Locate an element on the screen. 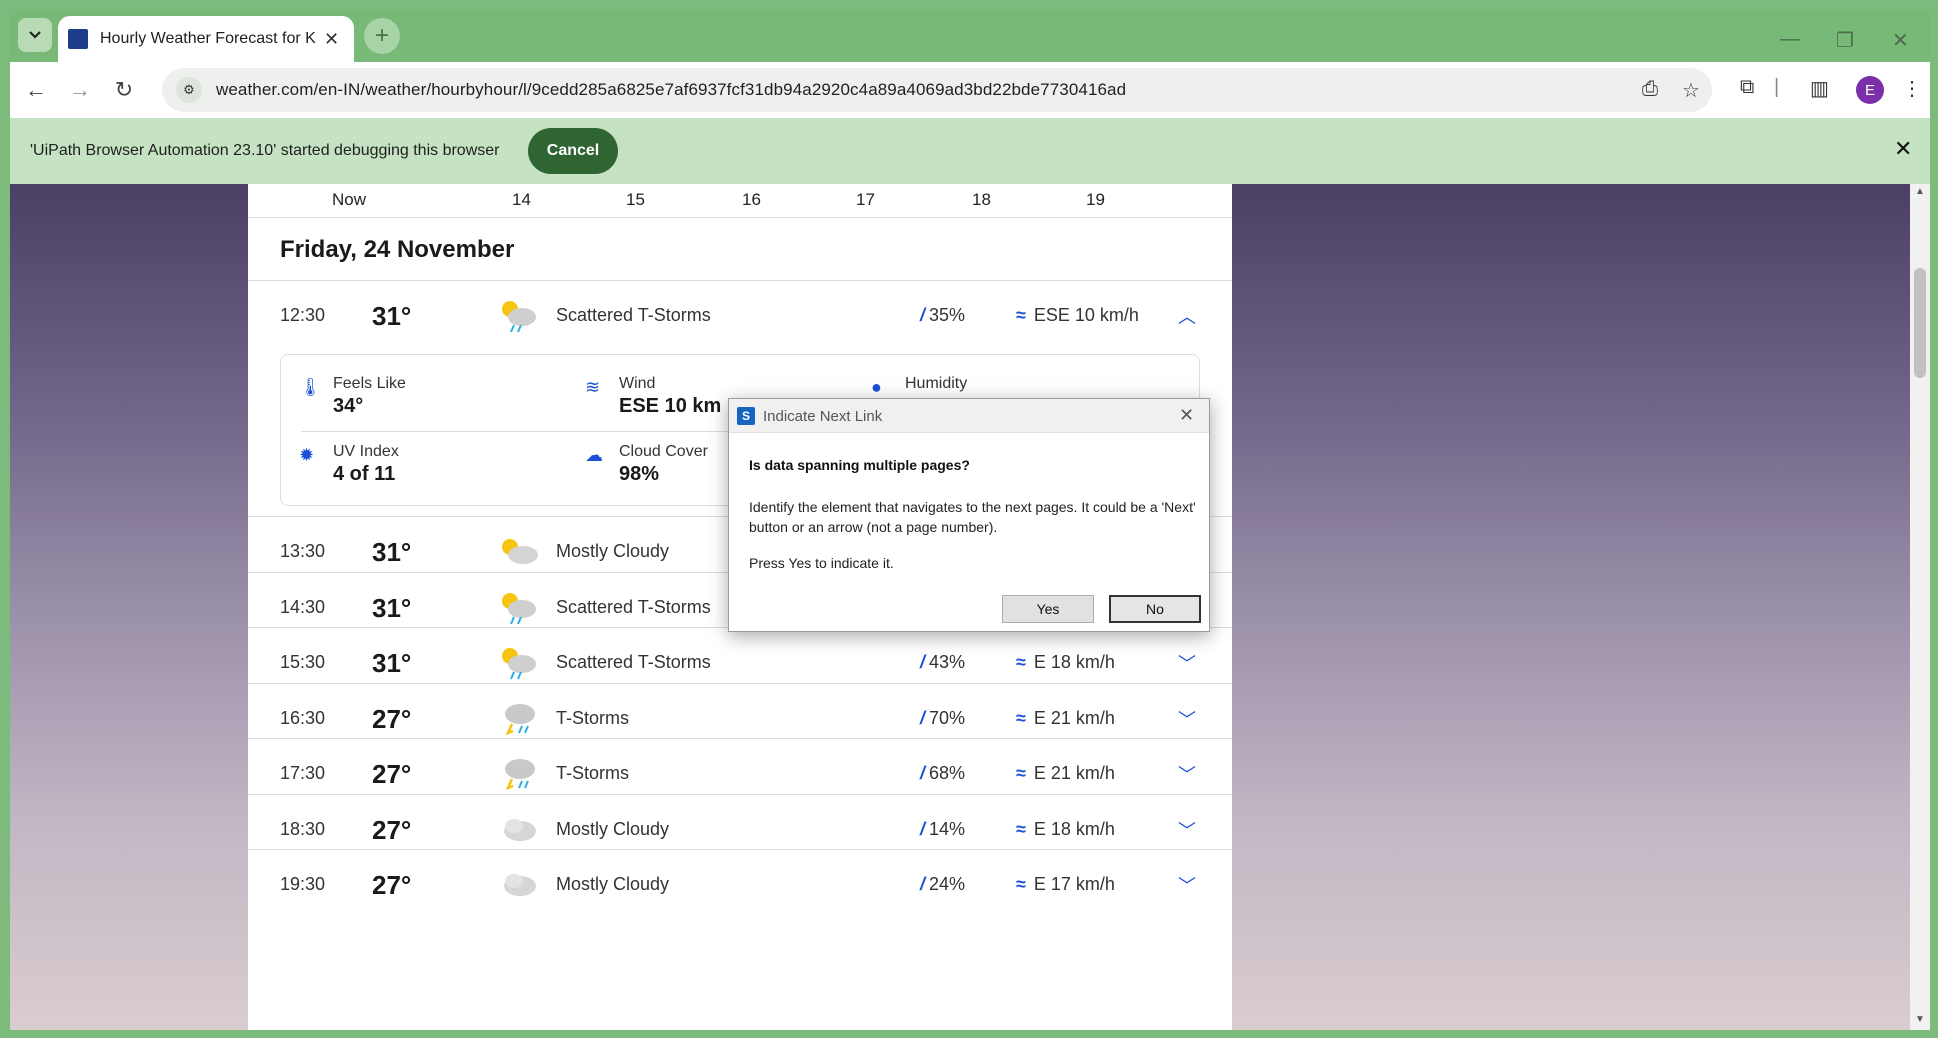 The height and width of the screenshot is (1038, 1938). scroll-down-arrow-icon: ▼ is located at coordinates (1920, 1019).